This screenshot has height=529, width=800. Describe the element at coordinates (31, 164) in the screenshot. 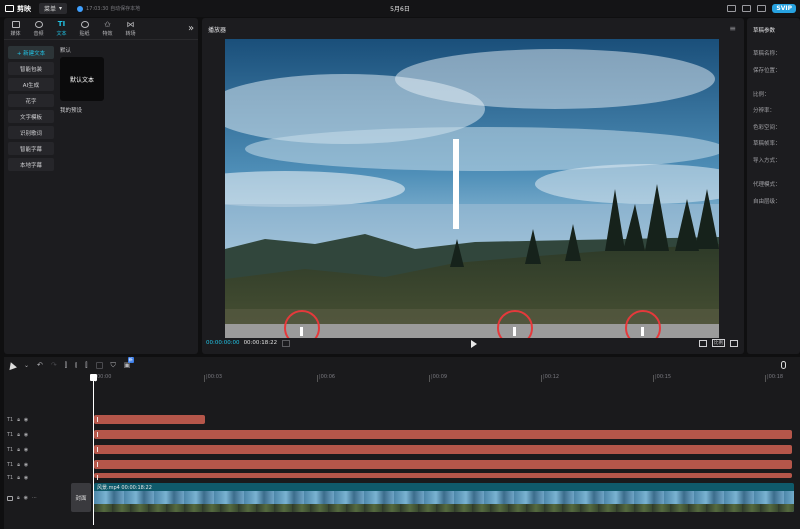

I see `side-item-local-captions: 本地字幕` at that location.